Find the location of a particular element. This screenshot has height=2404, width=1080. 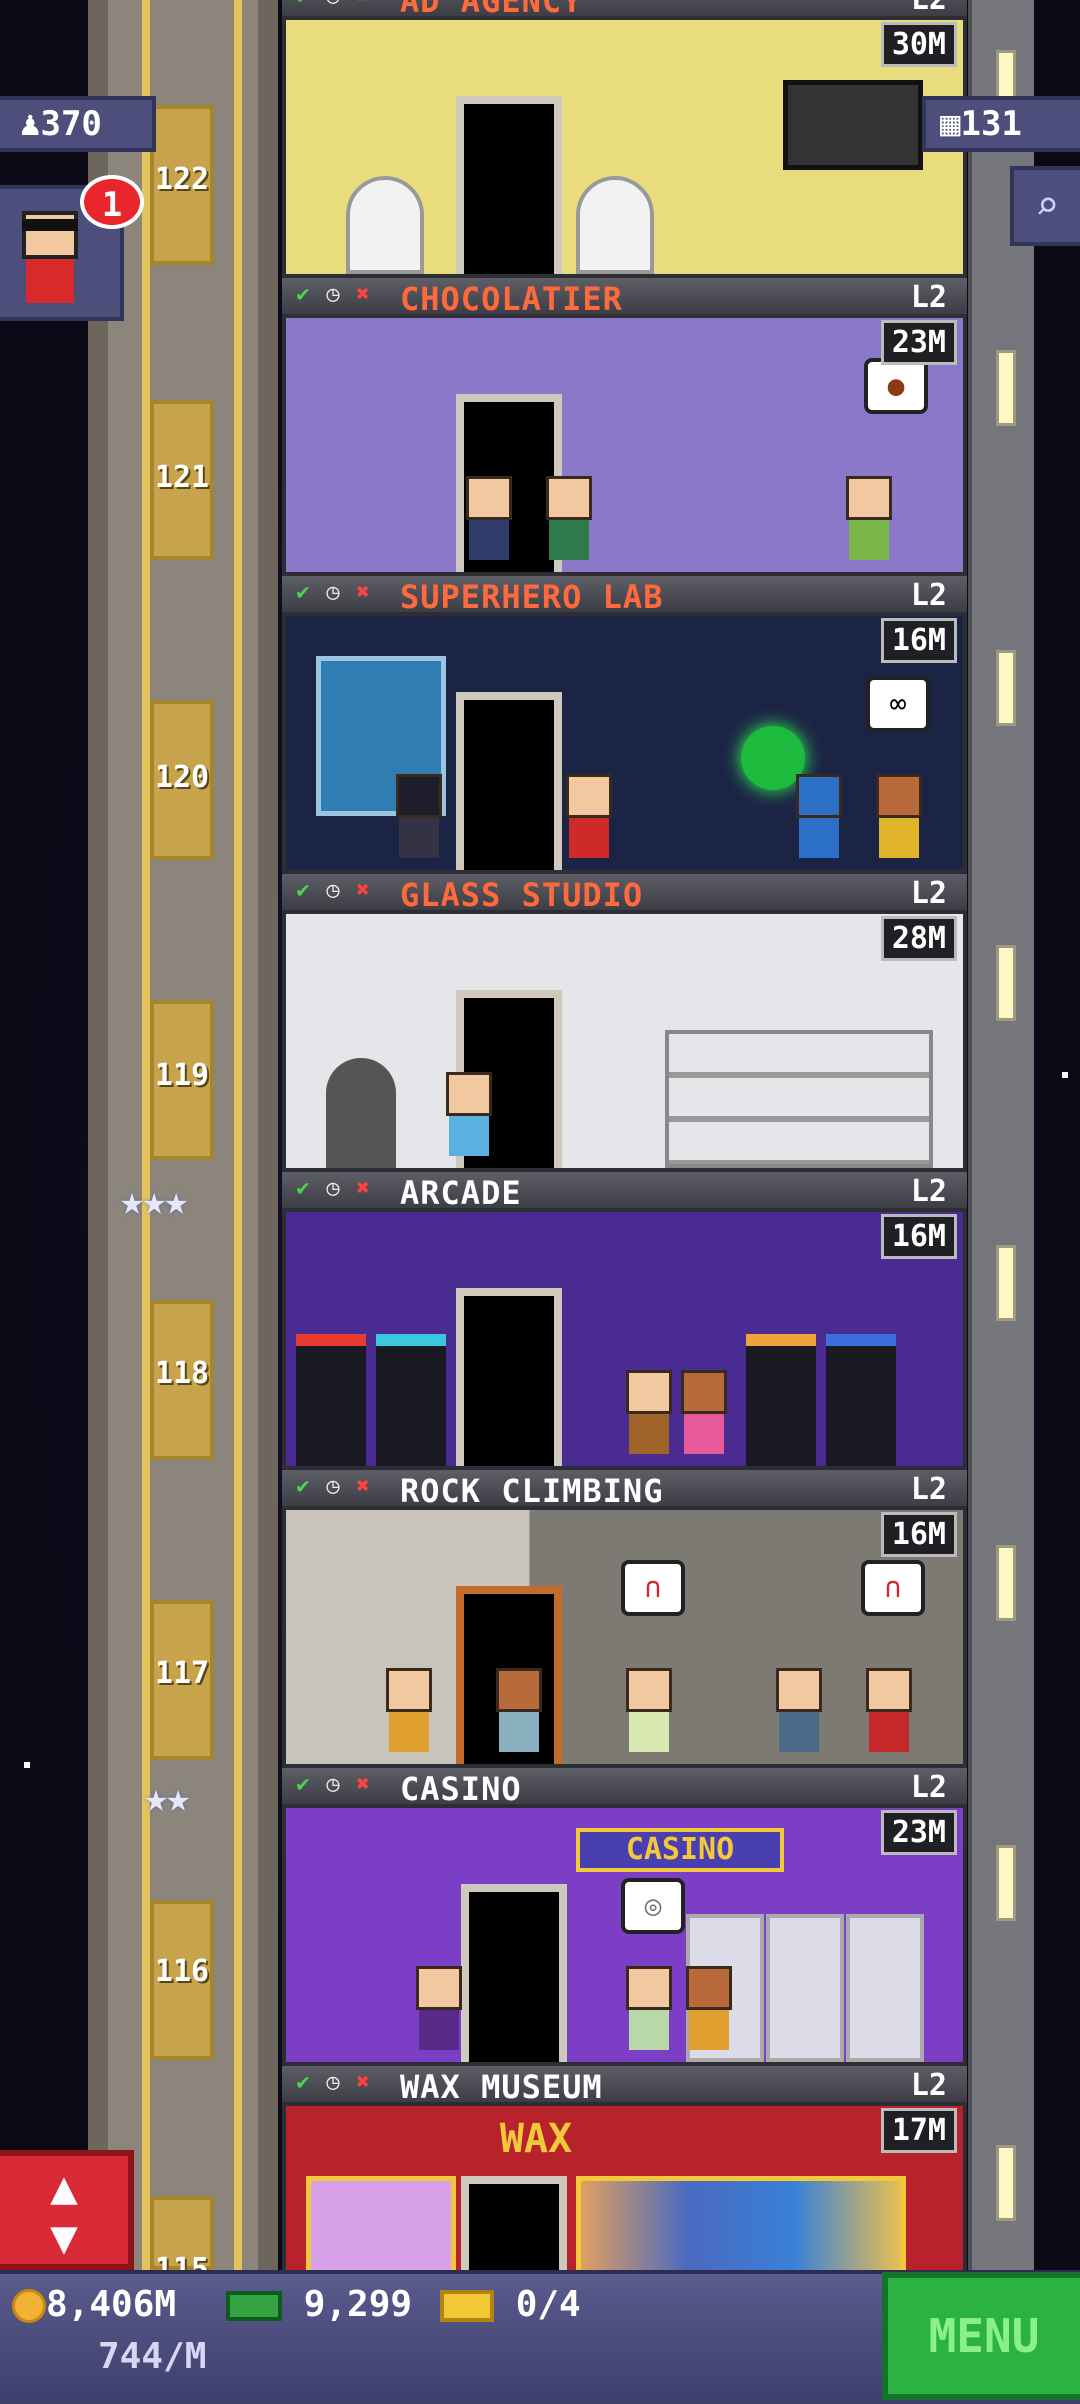

floor-stars: ★★★ is located at coordinates (154, 1201).